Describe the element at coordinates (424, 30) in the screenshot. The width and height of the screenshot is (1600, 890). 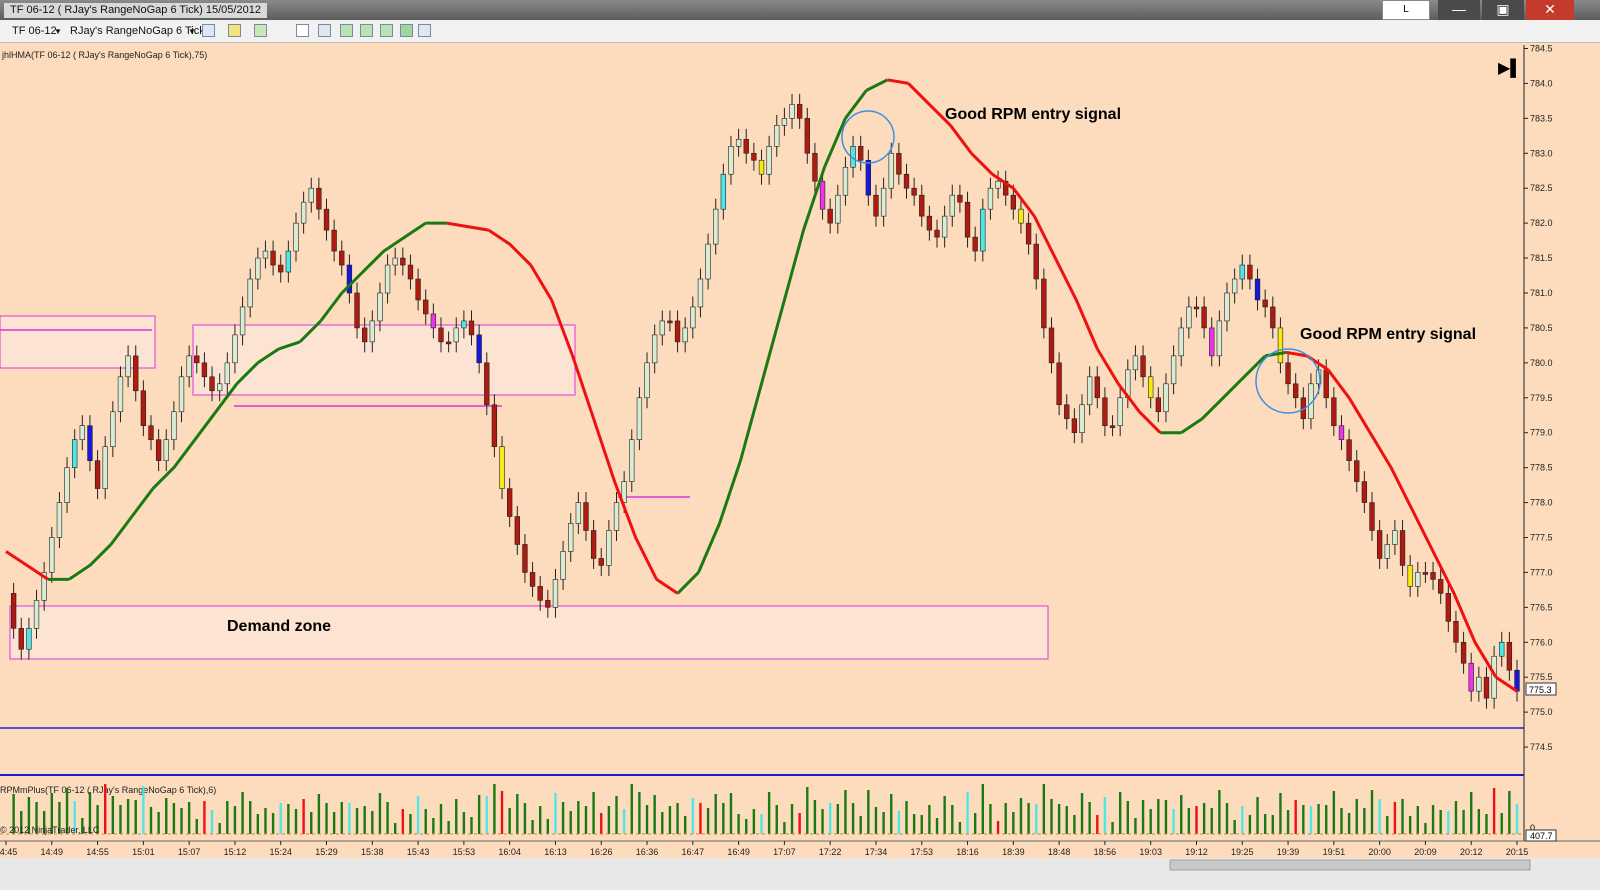
I see `indicator-icon` at that location.